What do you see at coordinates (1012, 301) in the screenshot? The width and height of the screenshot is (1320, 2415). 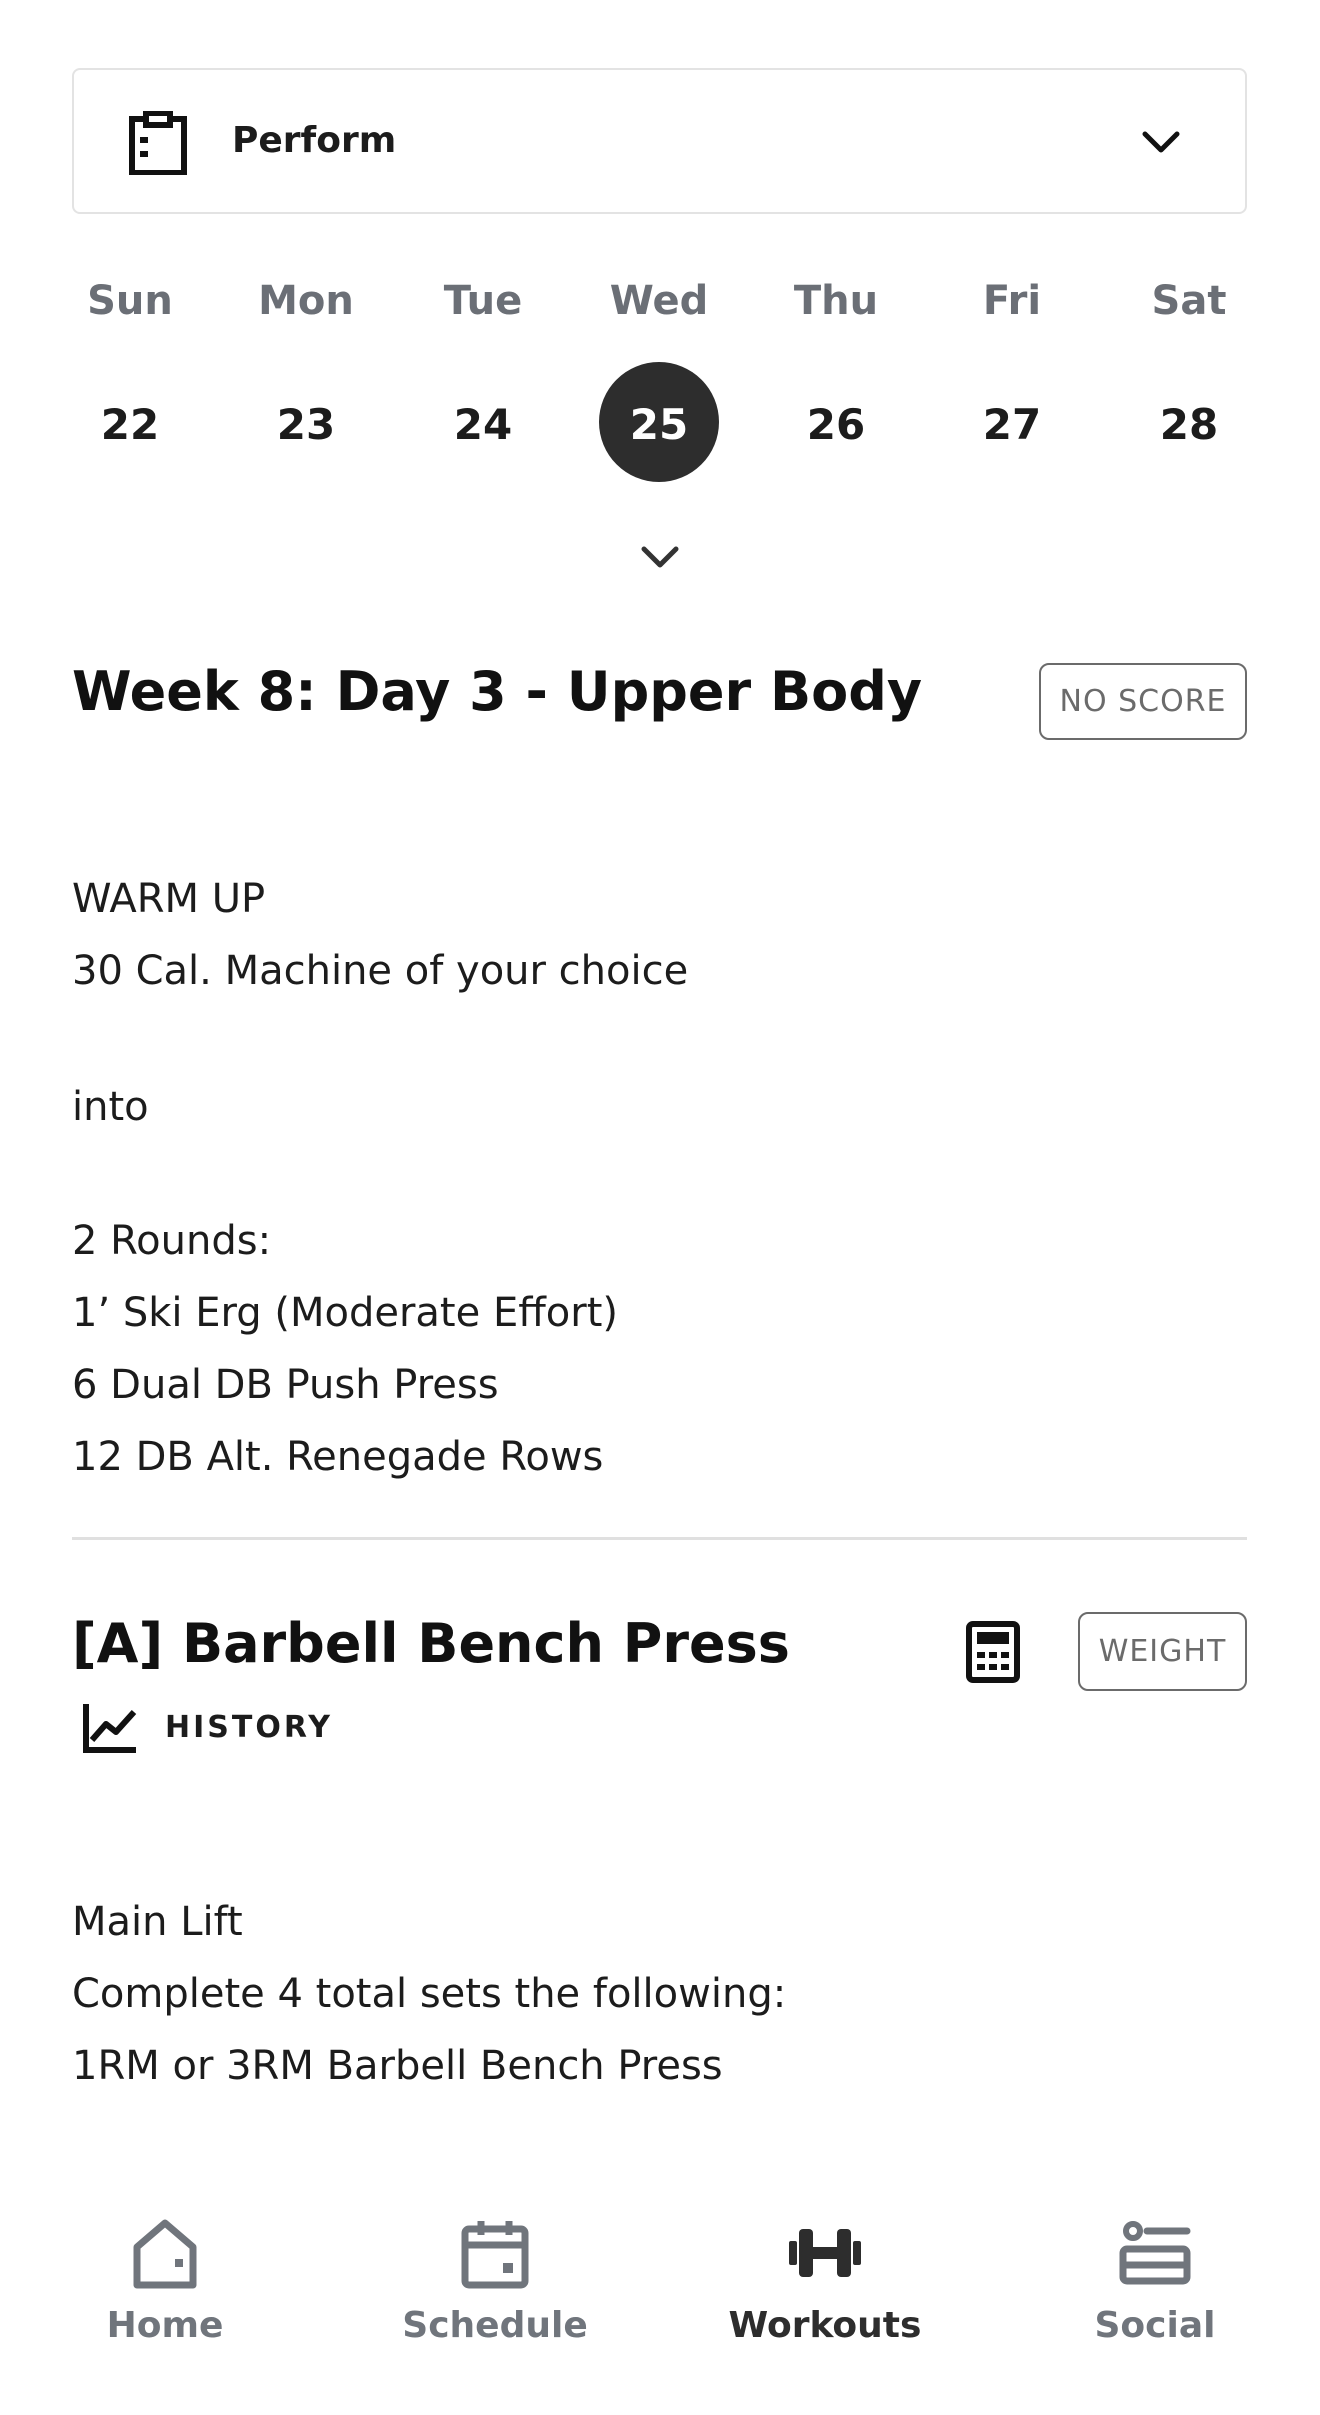 I see `day-name-fri: Fri` at bounding box center [1012, 301].